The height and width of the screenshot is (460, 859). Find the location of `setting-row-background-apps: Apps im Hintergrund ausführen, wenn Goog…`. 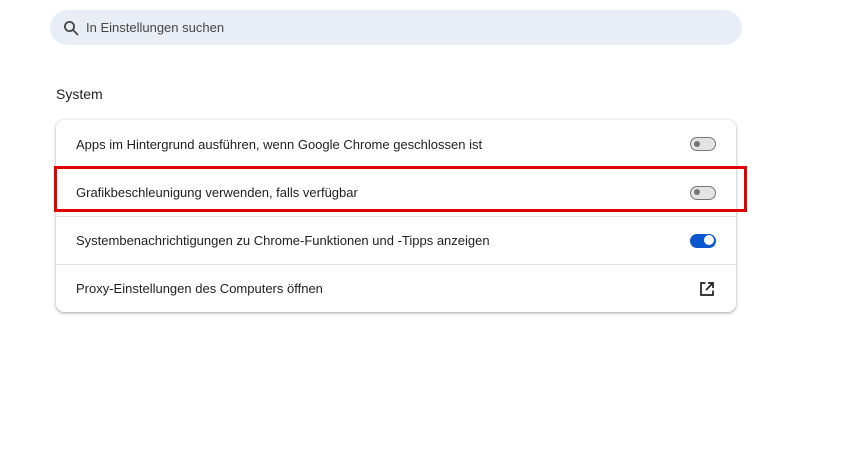

setting-row-background-apps: Apps im Hintergrund ausführen, wenn Goog… is located at coordinates (396, 144).